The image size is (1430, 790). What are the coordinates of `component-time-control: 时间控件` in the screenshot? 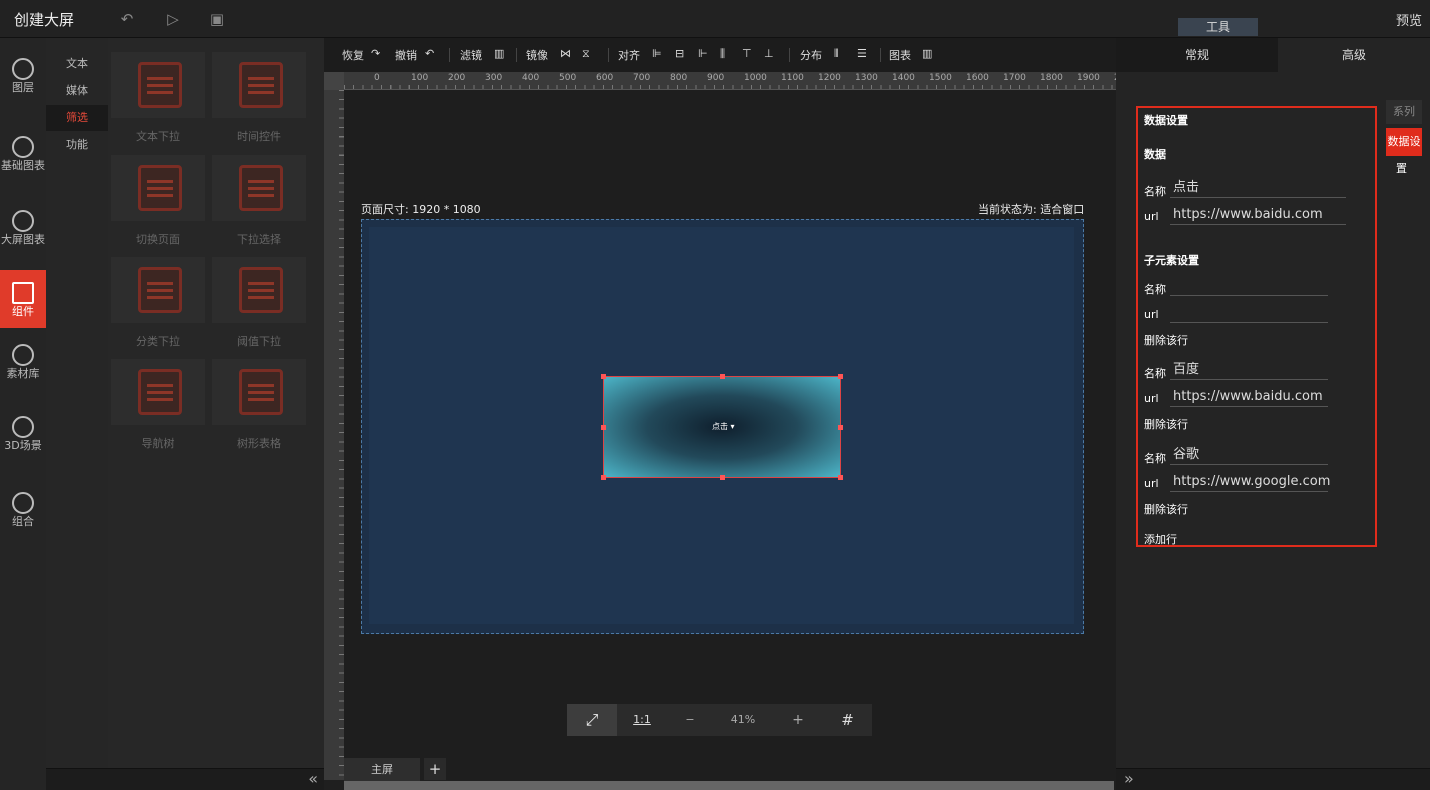 It's located at (259, 99).